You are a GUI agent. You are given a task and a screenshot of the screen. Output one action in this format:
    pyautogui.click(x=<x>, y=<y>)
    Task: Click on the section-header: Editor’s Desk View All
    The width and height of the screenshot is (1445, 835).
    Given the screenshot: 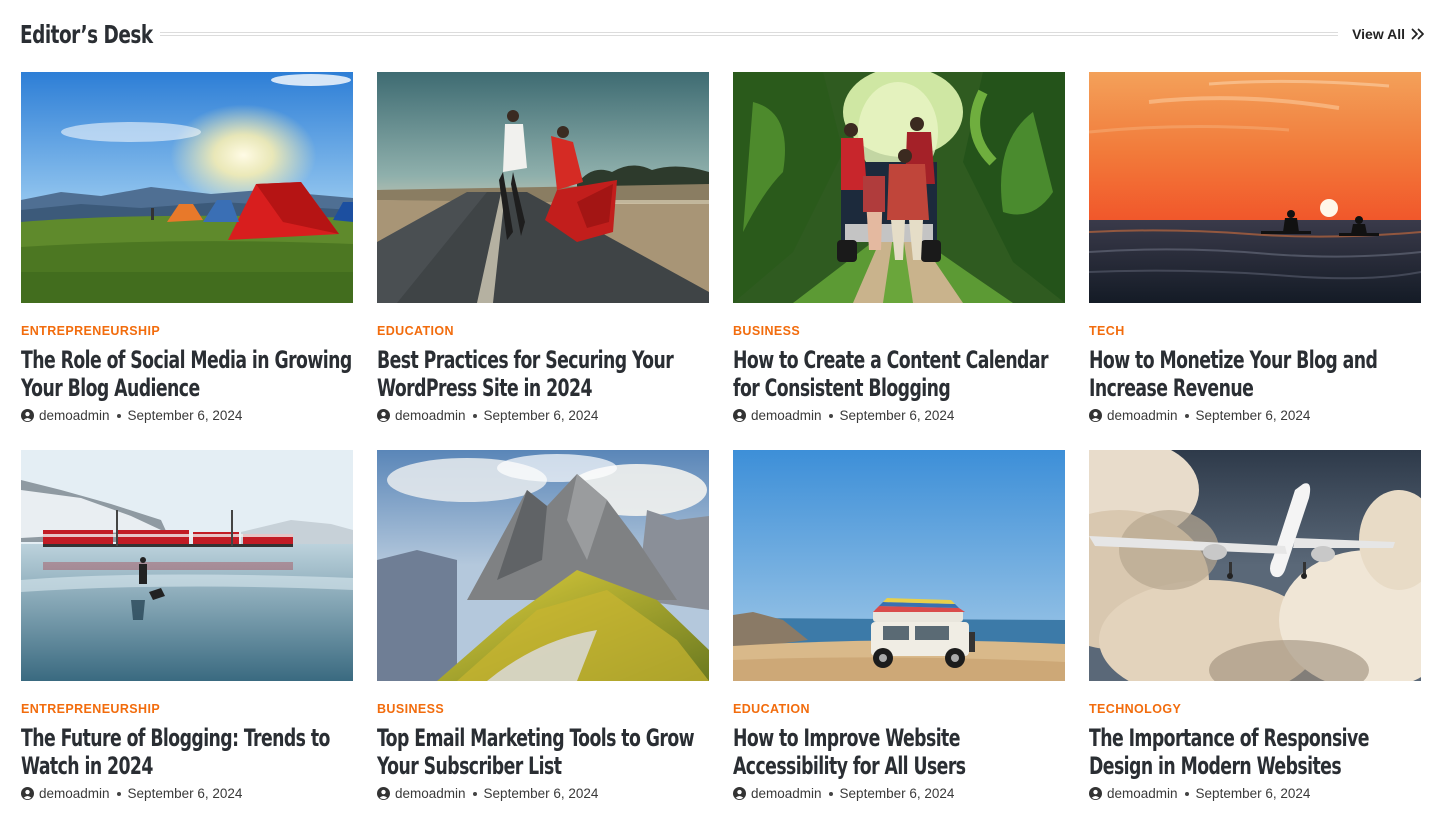 What is the action you would take?
    pyautogui.click(x=722, y=34)
    